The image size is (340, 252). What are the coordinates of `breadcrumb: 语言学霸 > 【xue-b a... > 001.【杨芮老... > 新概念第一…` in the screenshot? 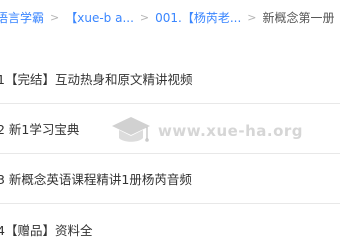 It's located at (170, 17).